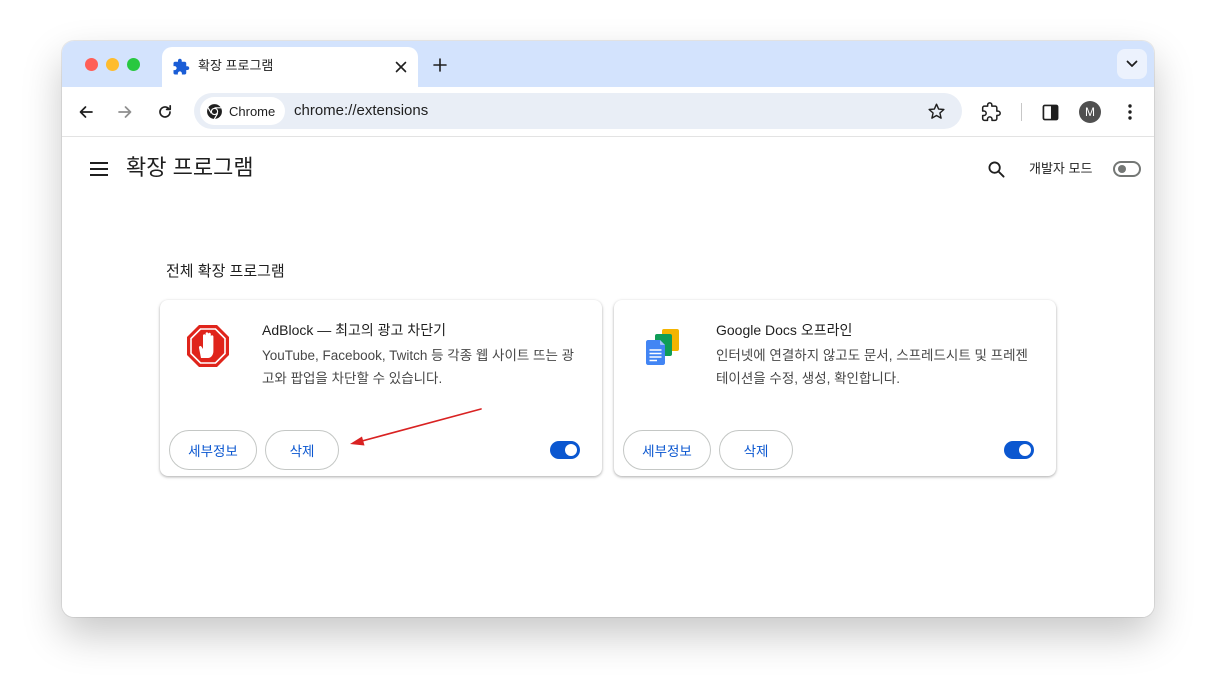  I want to click on toolbar-divider, so click(1021, 112).